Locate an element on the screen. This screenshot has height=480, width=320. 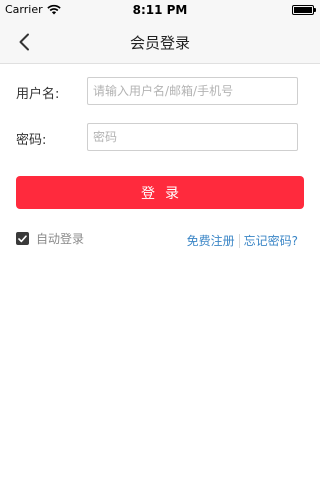
battery-fill is located at coordinates (303, 10).